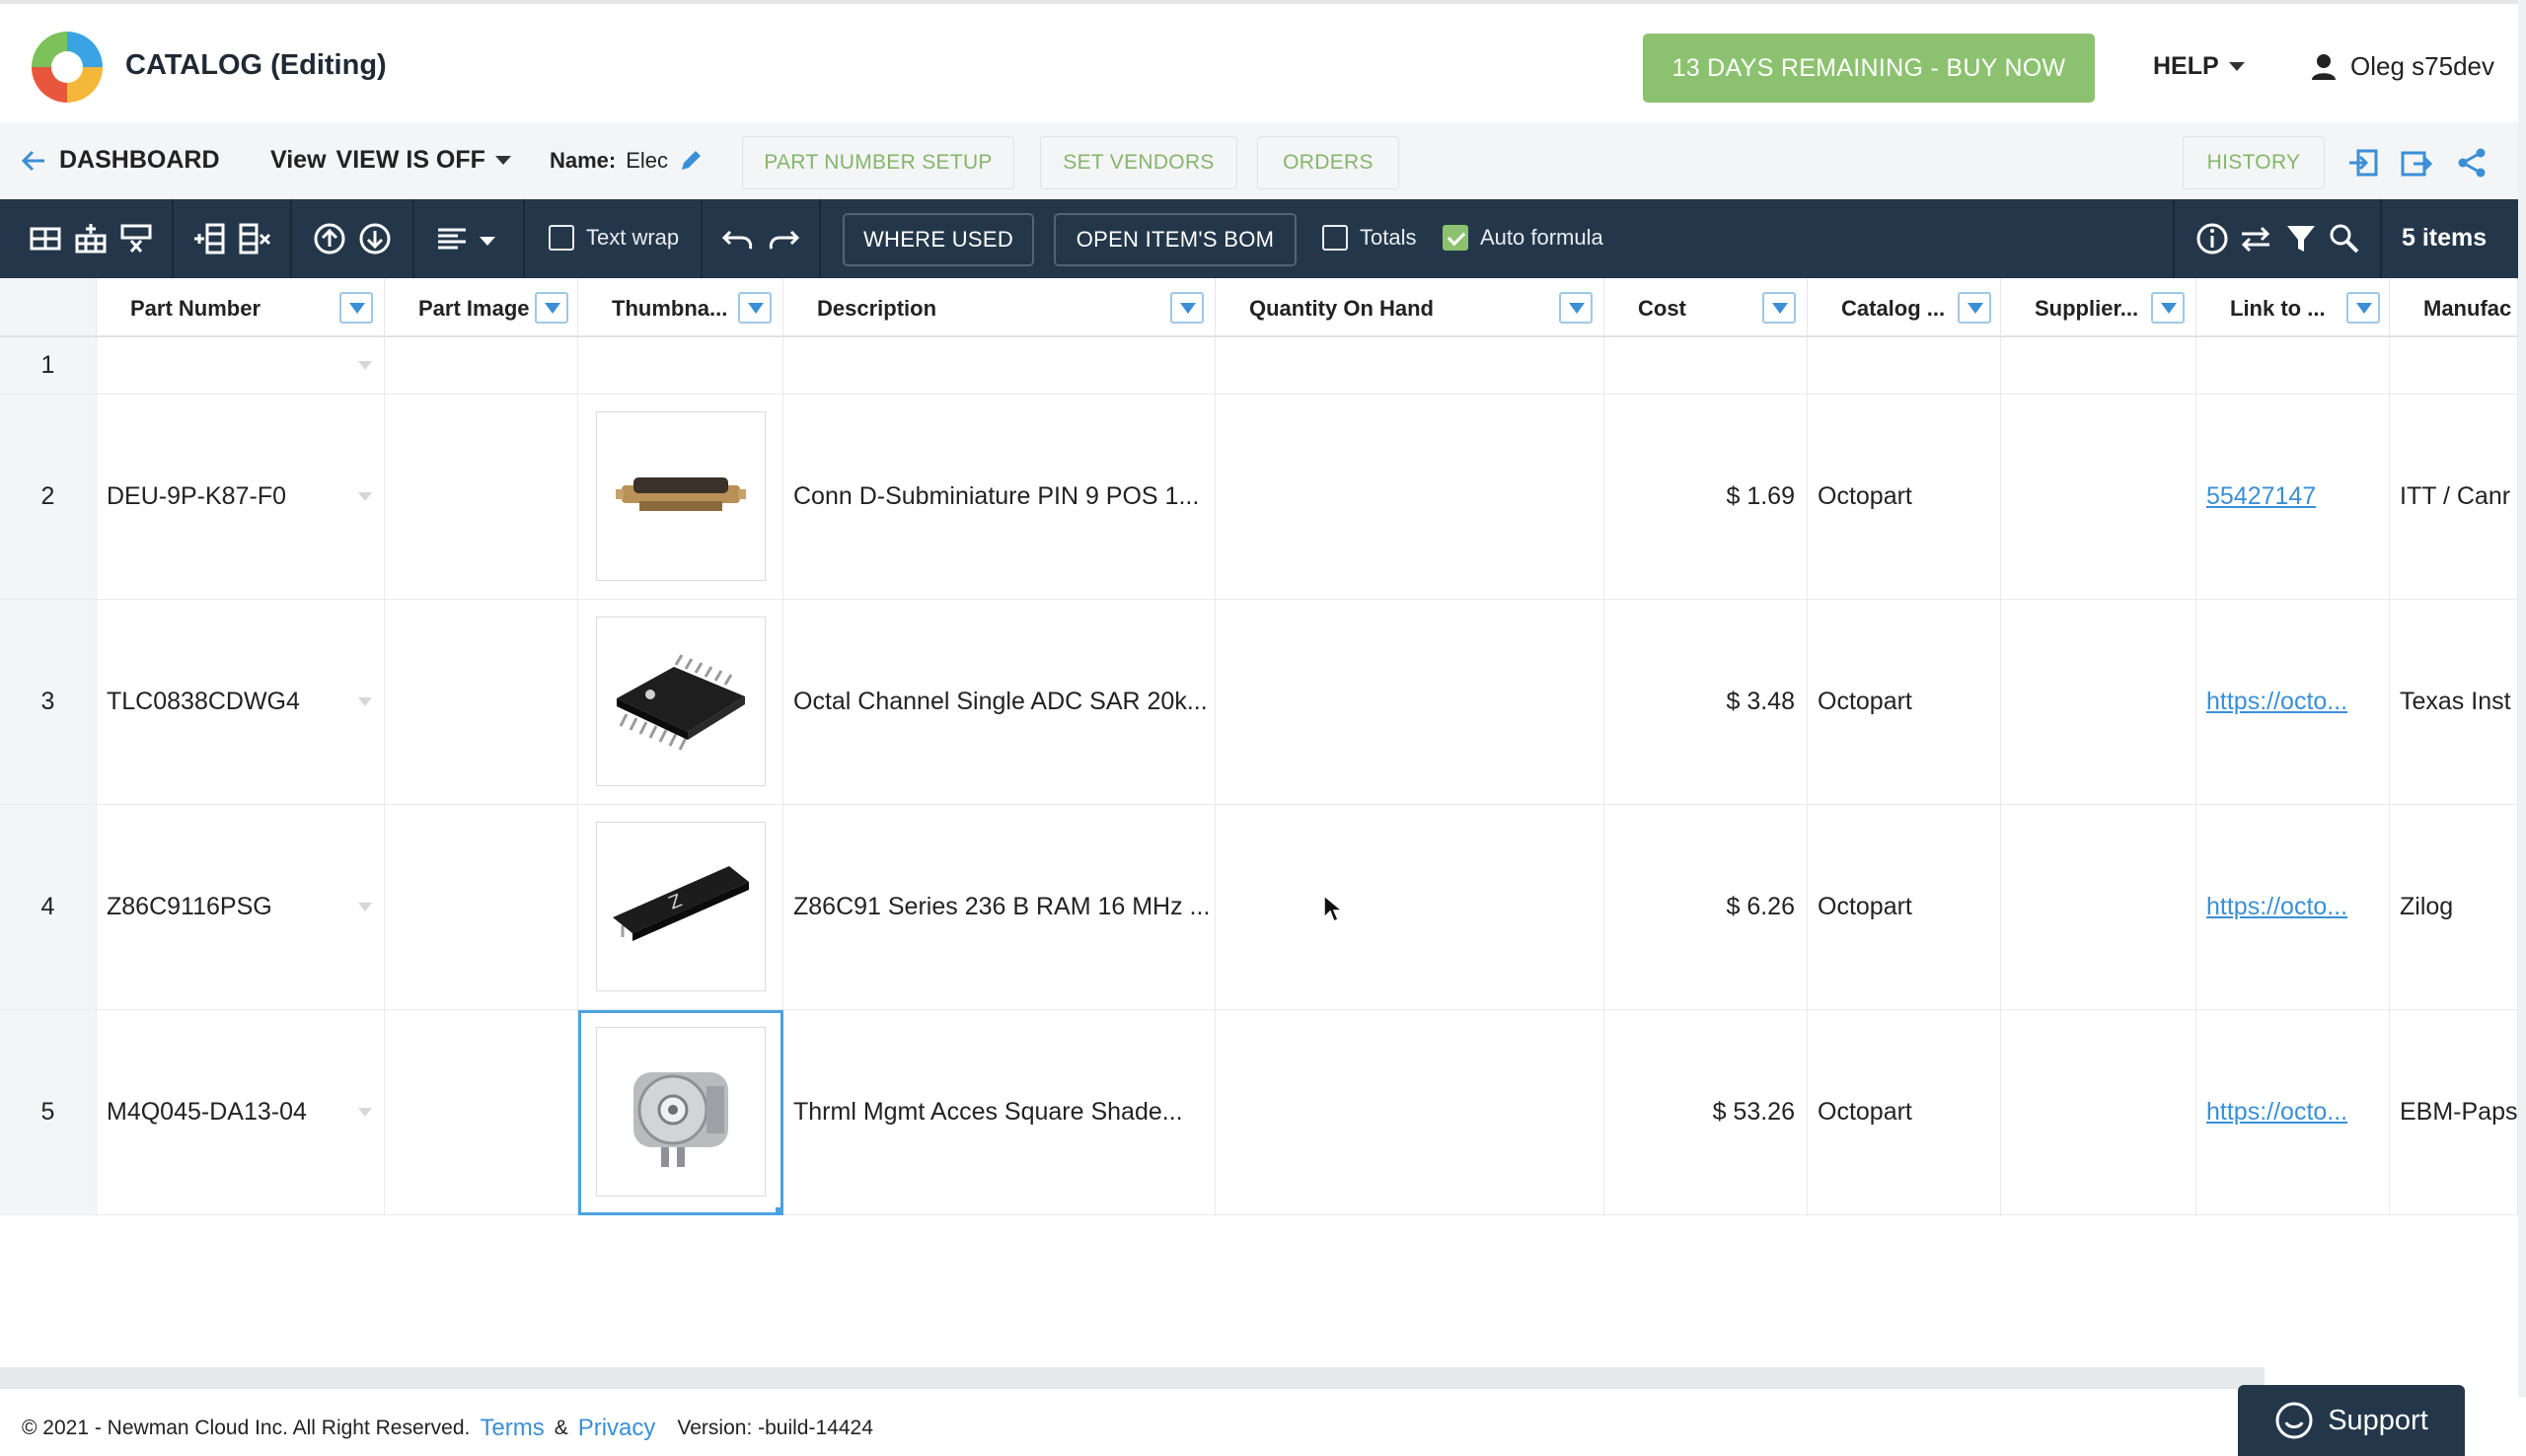 This screenshot has width=2526, height=1456. Describe the element at coordinates (1328, 162) in the screenshot. I see `orders-button: ORDERS` at that location.